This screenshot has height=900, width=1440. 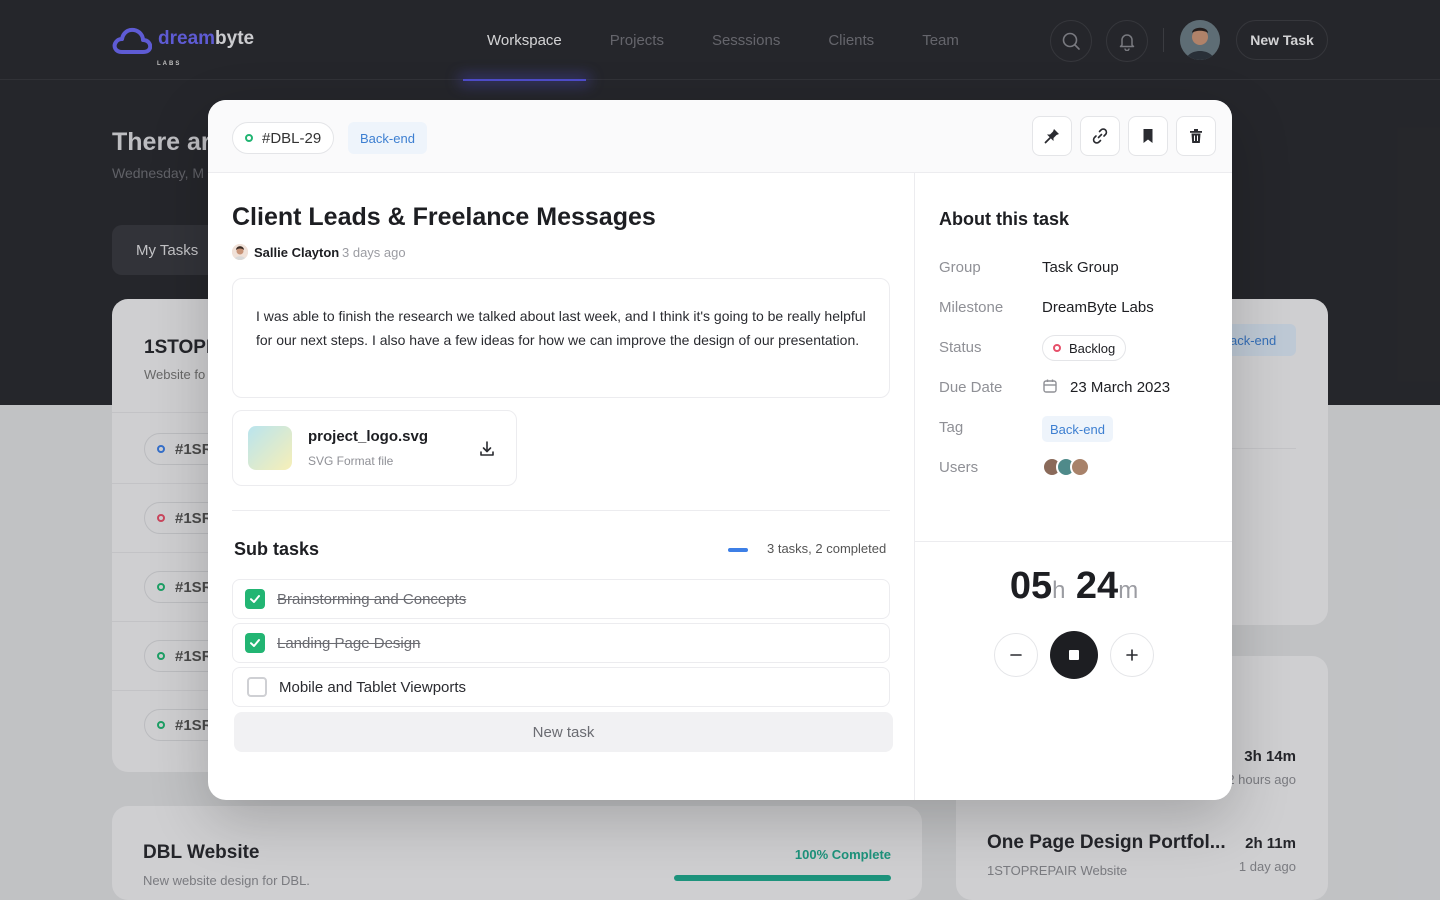 I want to click on subtask-label: Landing Page Design, so click(x=349, y=643).